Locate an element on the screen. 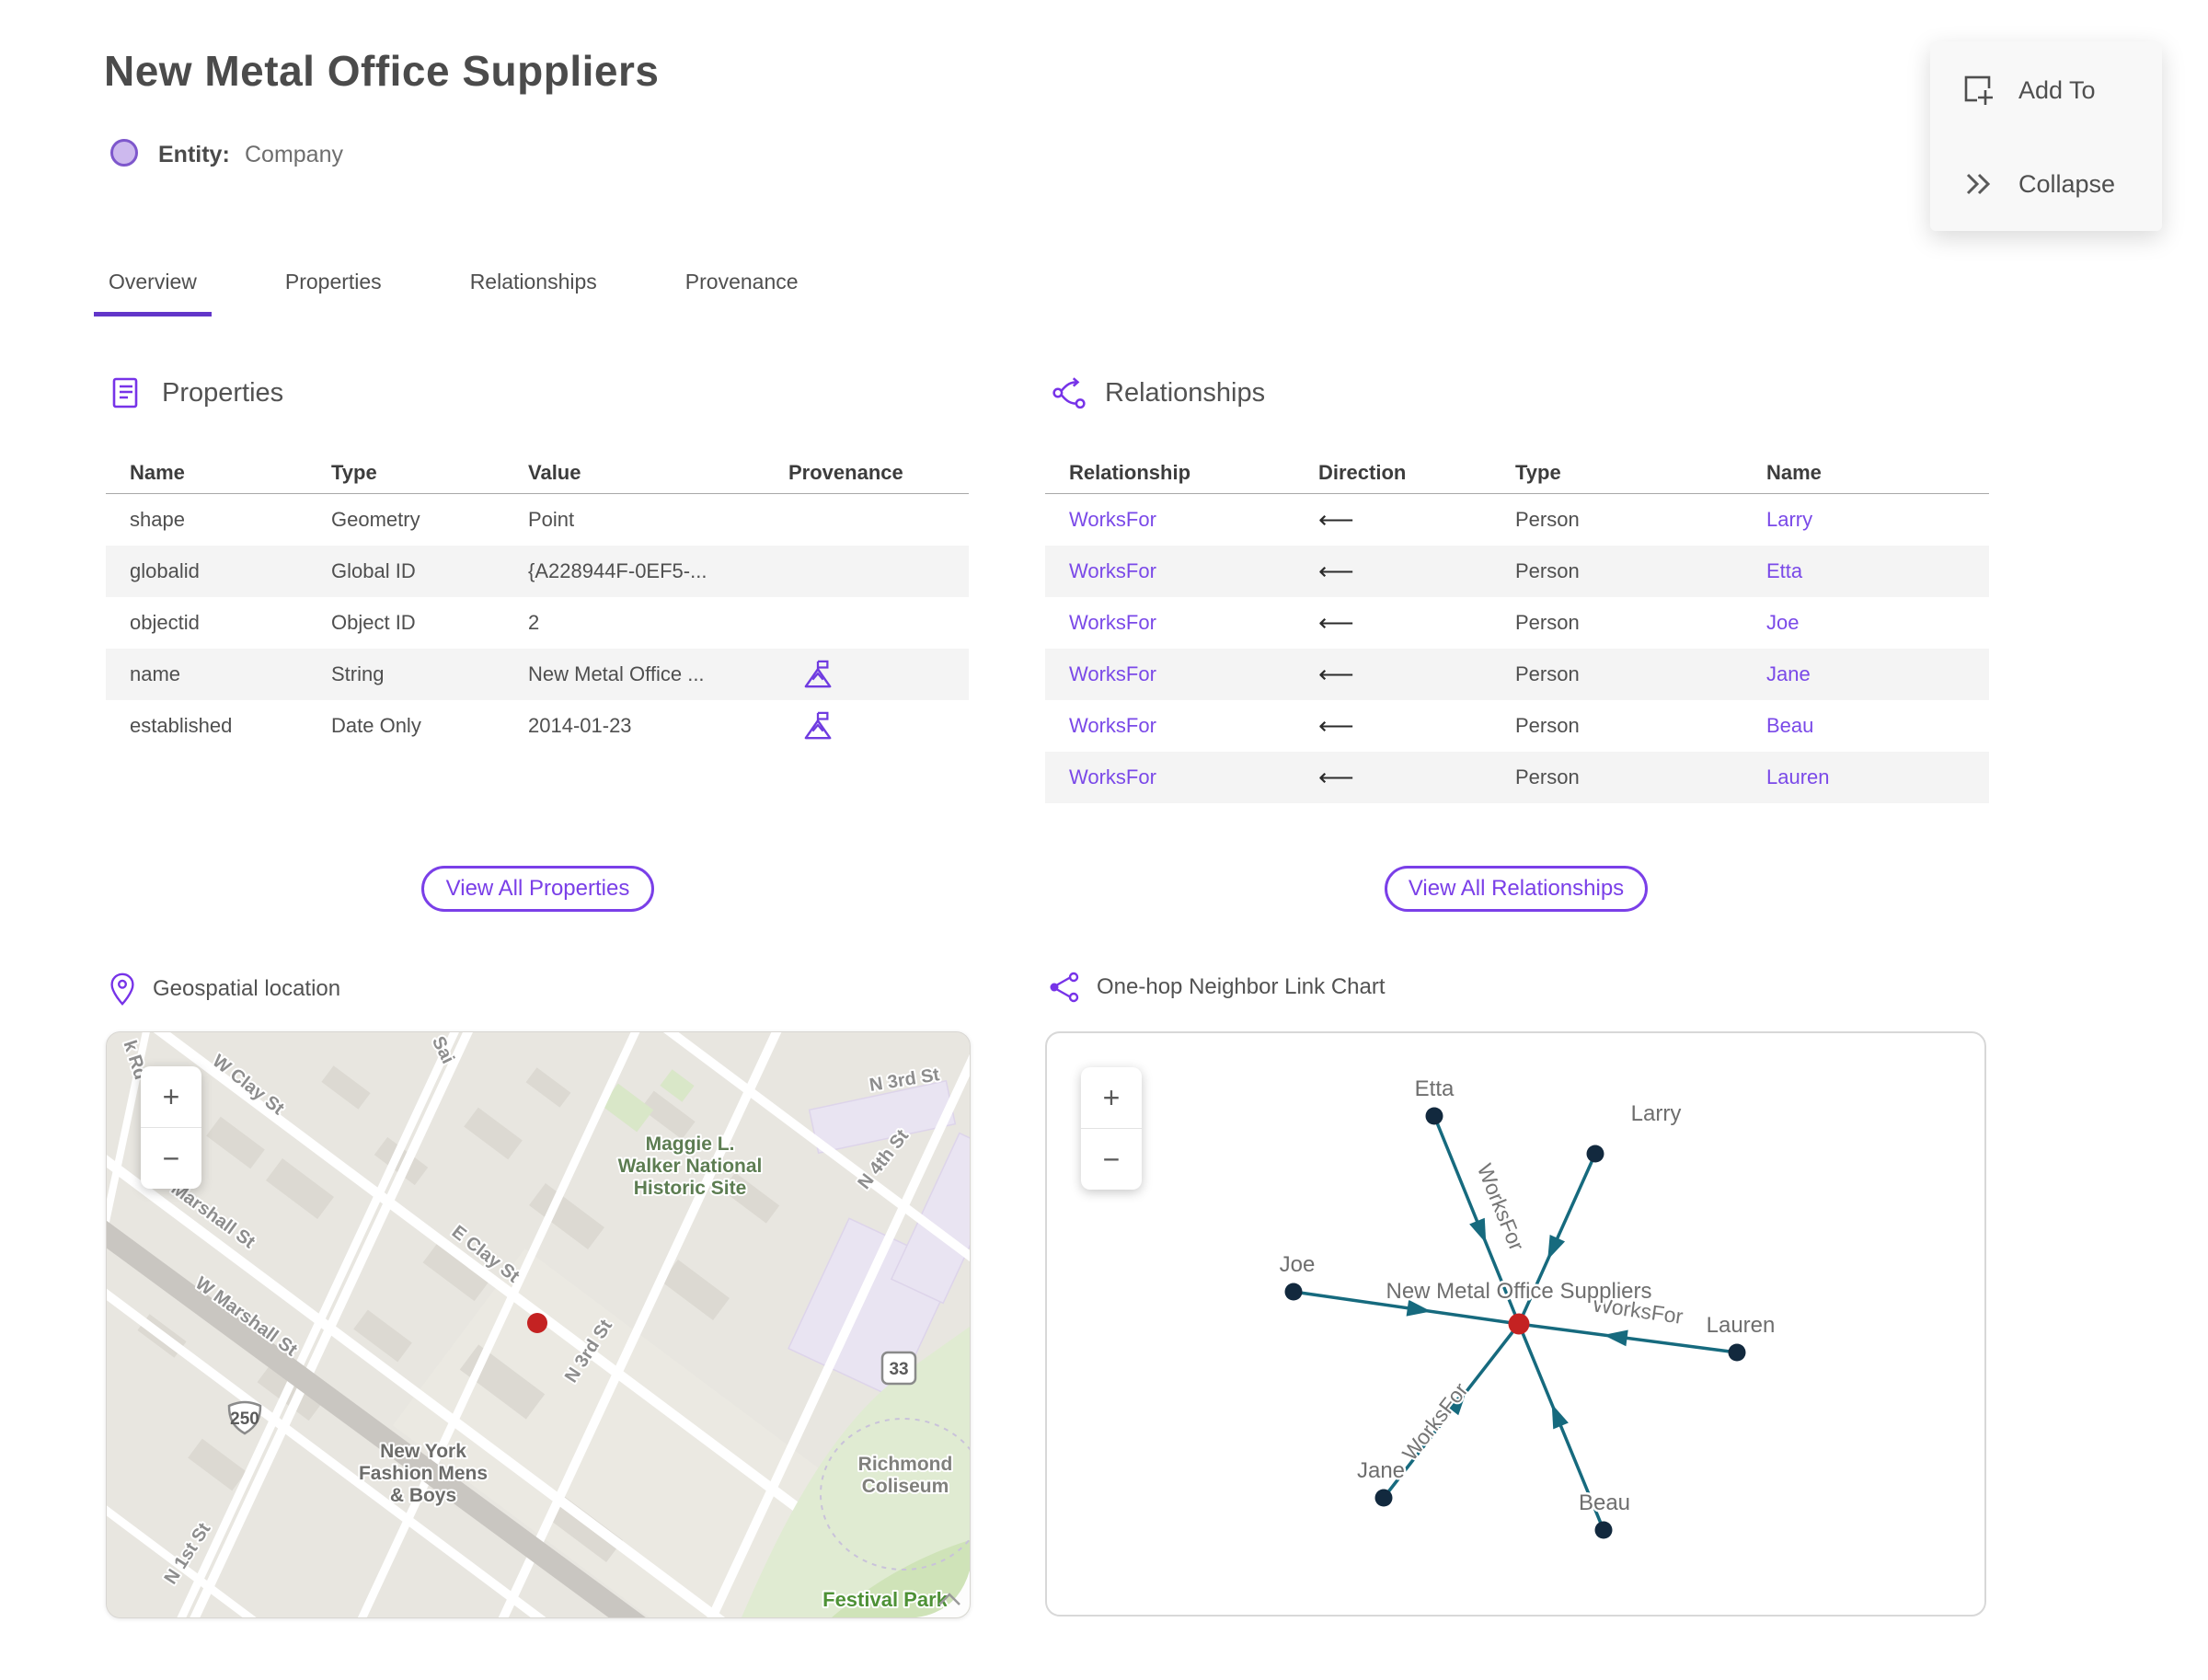 This screenshot has width=2208, height=1680. column-header: Type is located at coordinates (1538, 472).